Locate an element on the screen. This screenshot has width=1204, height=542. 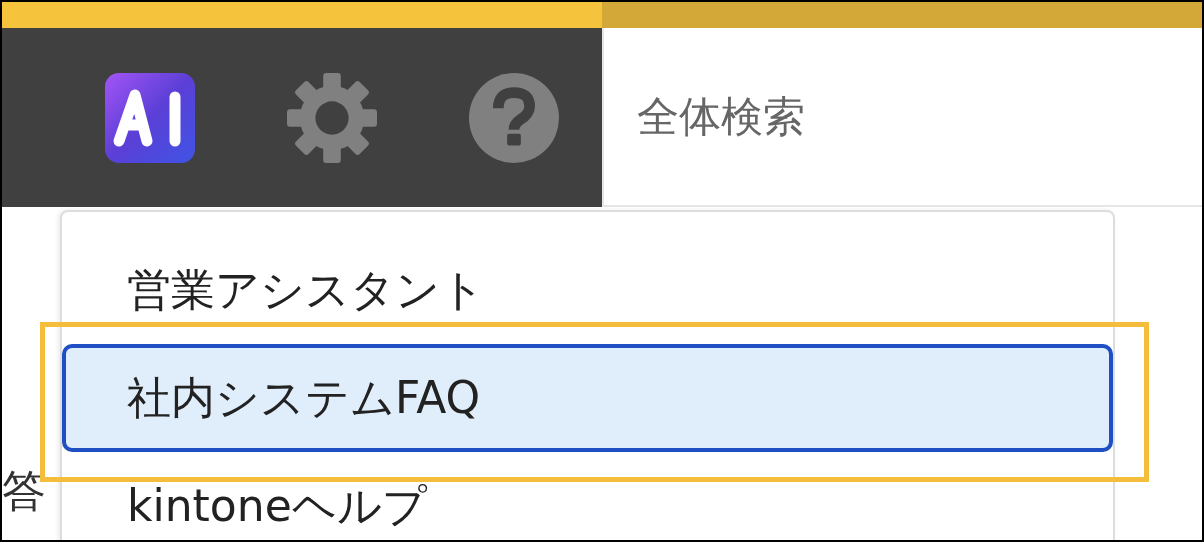
body-text: 答 is located at coordinates (24, 491).